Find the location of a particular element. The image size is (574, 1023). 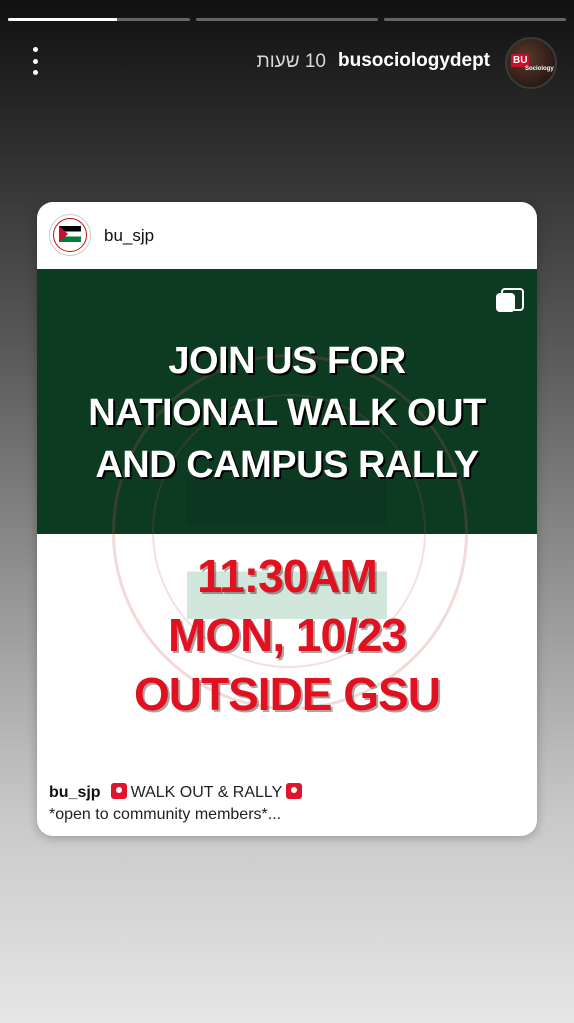

more-vertical-icon is located at coordinates (35, 61).